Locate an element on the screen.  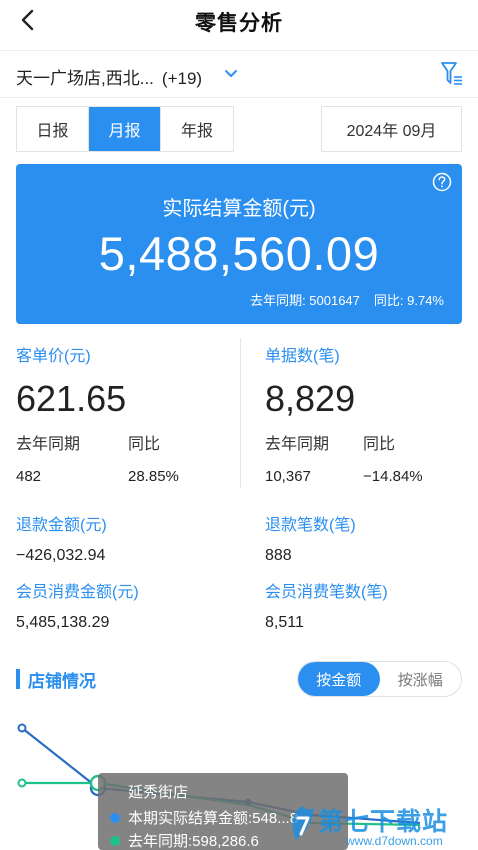
refund-count-value: 888 is located at coordinates (278, 555).